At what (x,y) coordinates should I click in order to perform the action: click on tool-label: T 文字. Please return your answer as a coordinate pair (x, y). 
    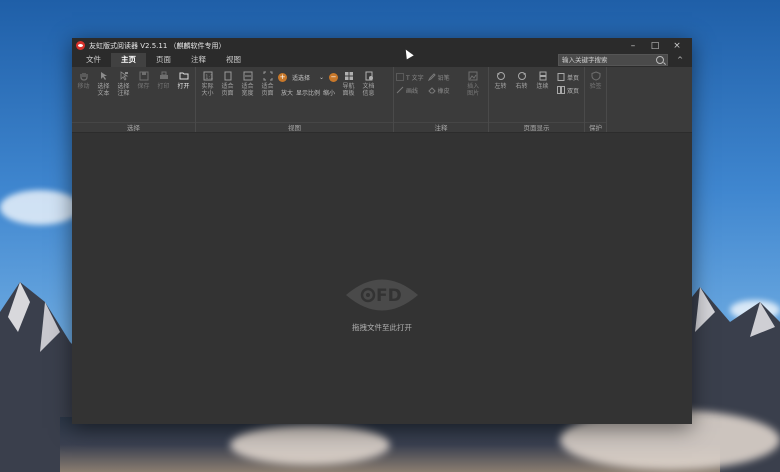
    Looking at the image, I should click on (415, 78).